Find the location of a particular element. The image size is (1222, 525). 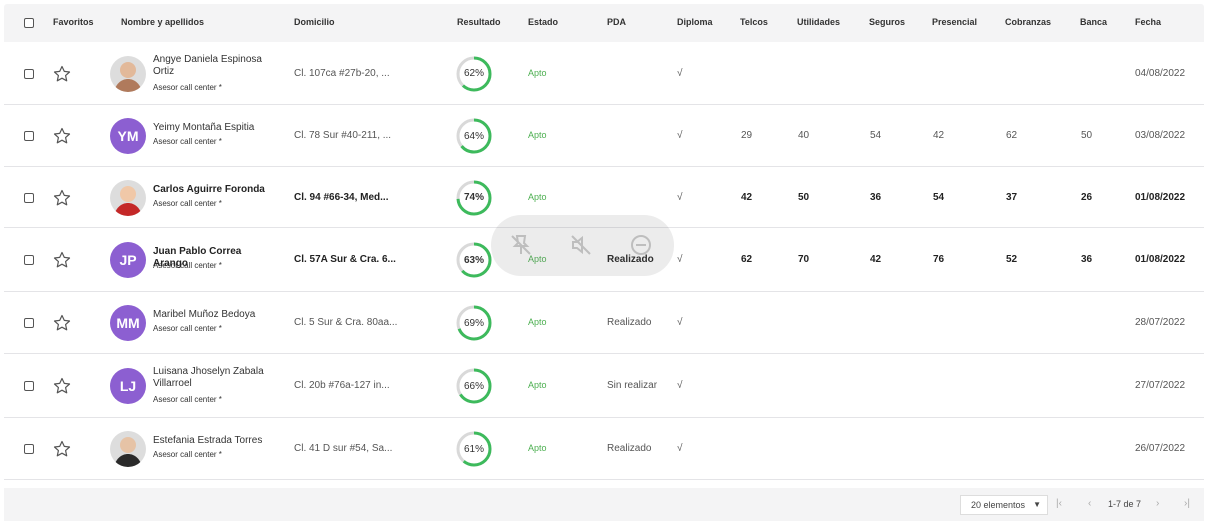

result-progress-ring: 63% is located at coordinates (474, 260).